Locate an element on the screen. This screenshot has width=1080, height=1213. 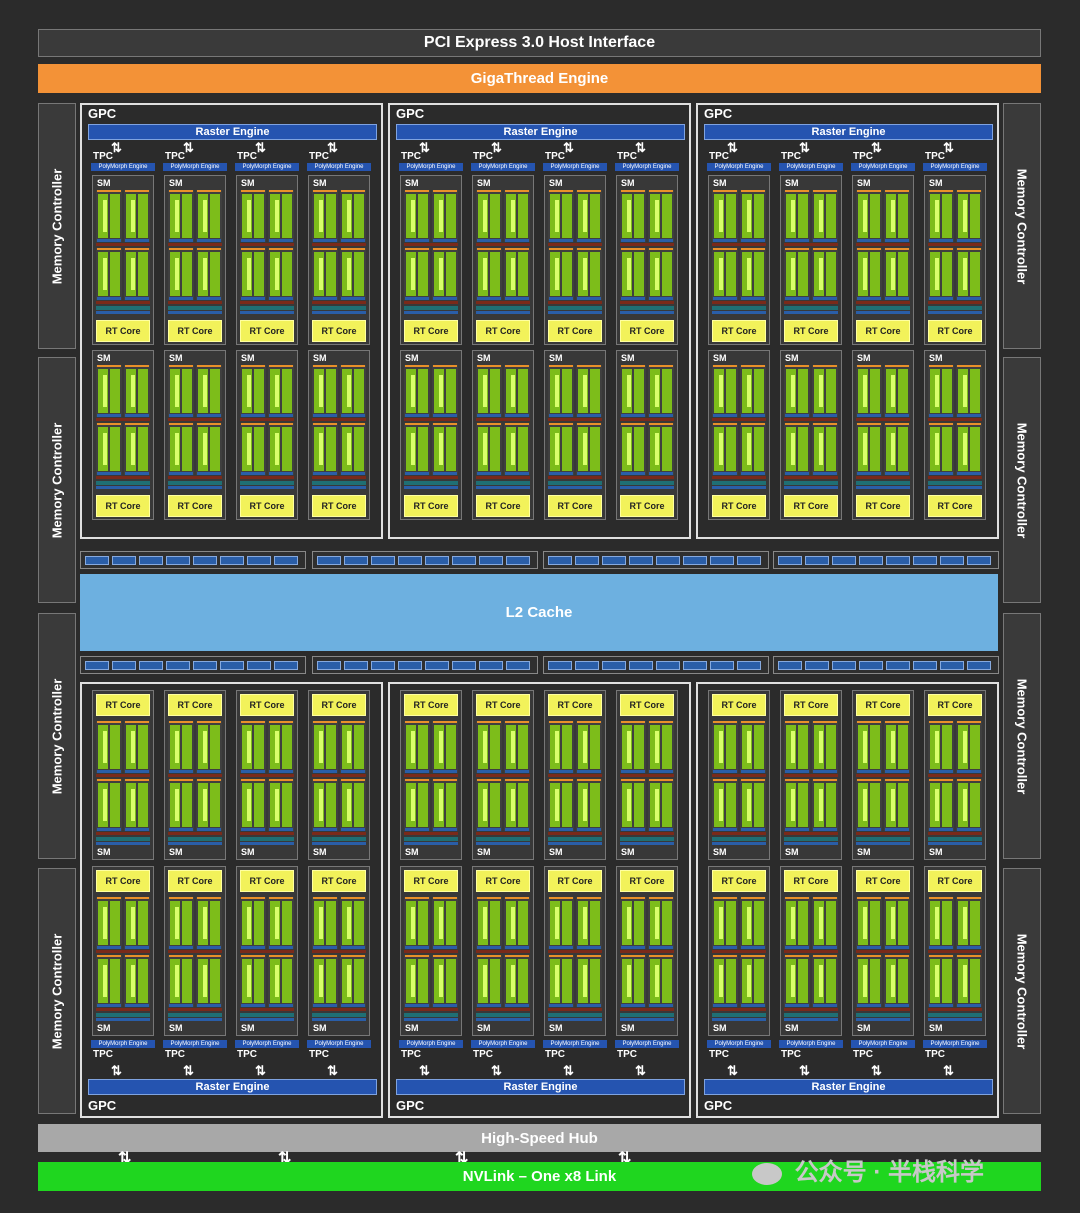
bidirectional-arrow-icon: ⇅ is located at coordinates (496, 1070).